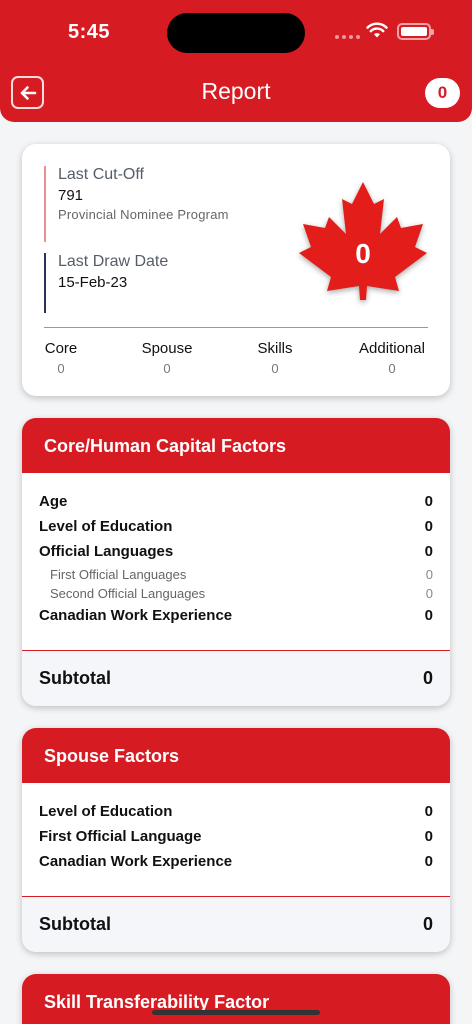 This screenshot has width=472, height=1024. What do you see at coordinates (89, 32) in the screenshot?
I see `status-time: 5:45` at bounding box center [89, 32].